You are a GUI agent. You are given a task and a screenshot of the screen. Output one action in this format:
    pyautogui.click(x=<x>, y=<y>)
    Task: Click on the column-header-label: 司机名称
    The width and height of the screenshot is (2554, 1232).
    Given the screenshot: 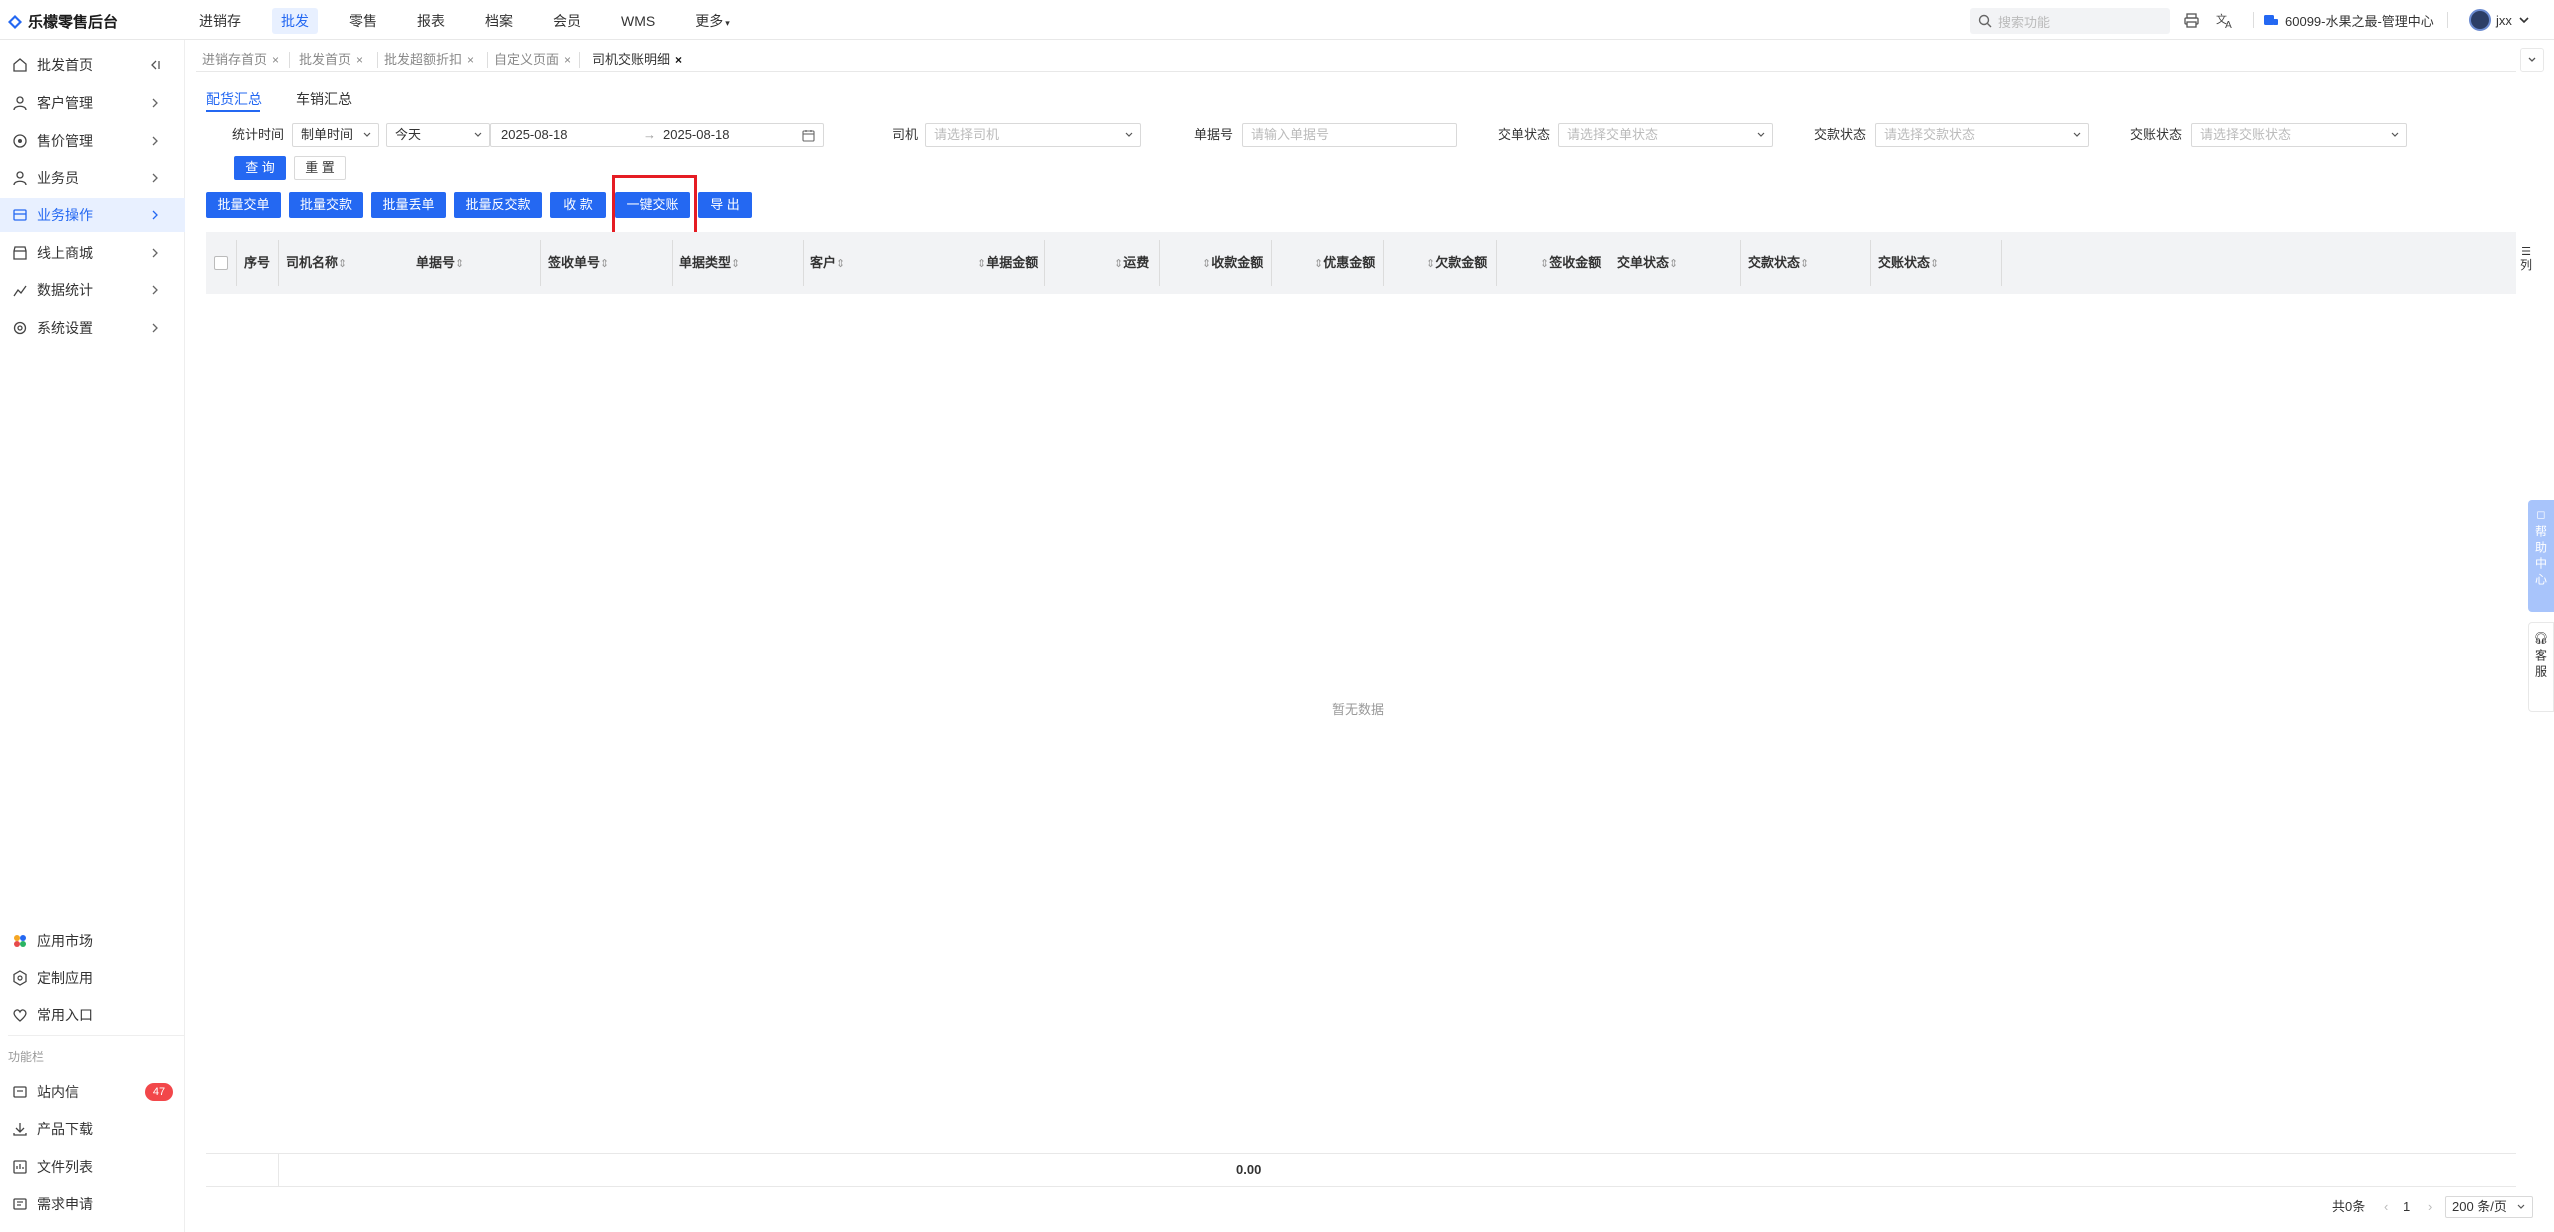 What is the action you would take?
    pyautogui.click(x=312, y=262)
    